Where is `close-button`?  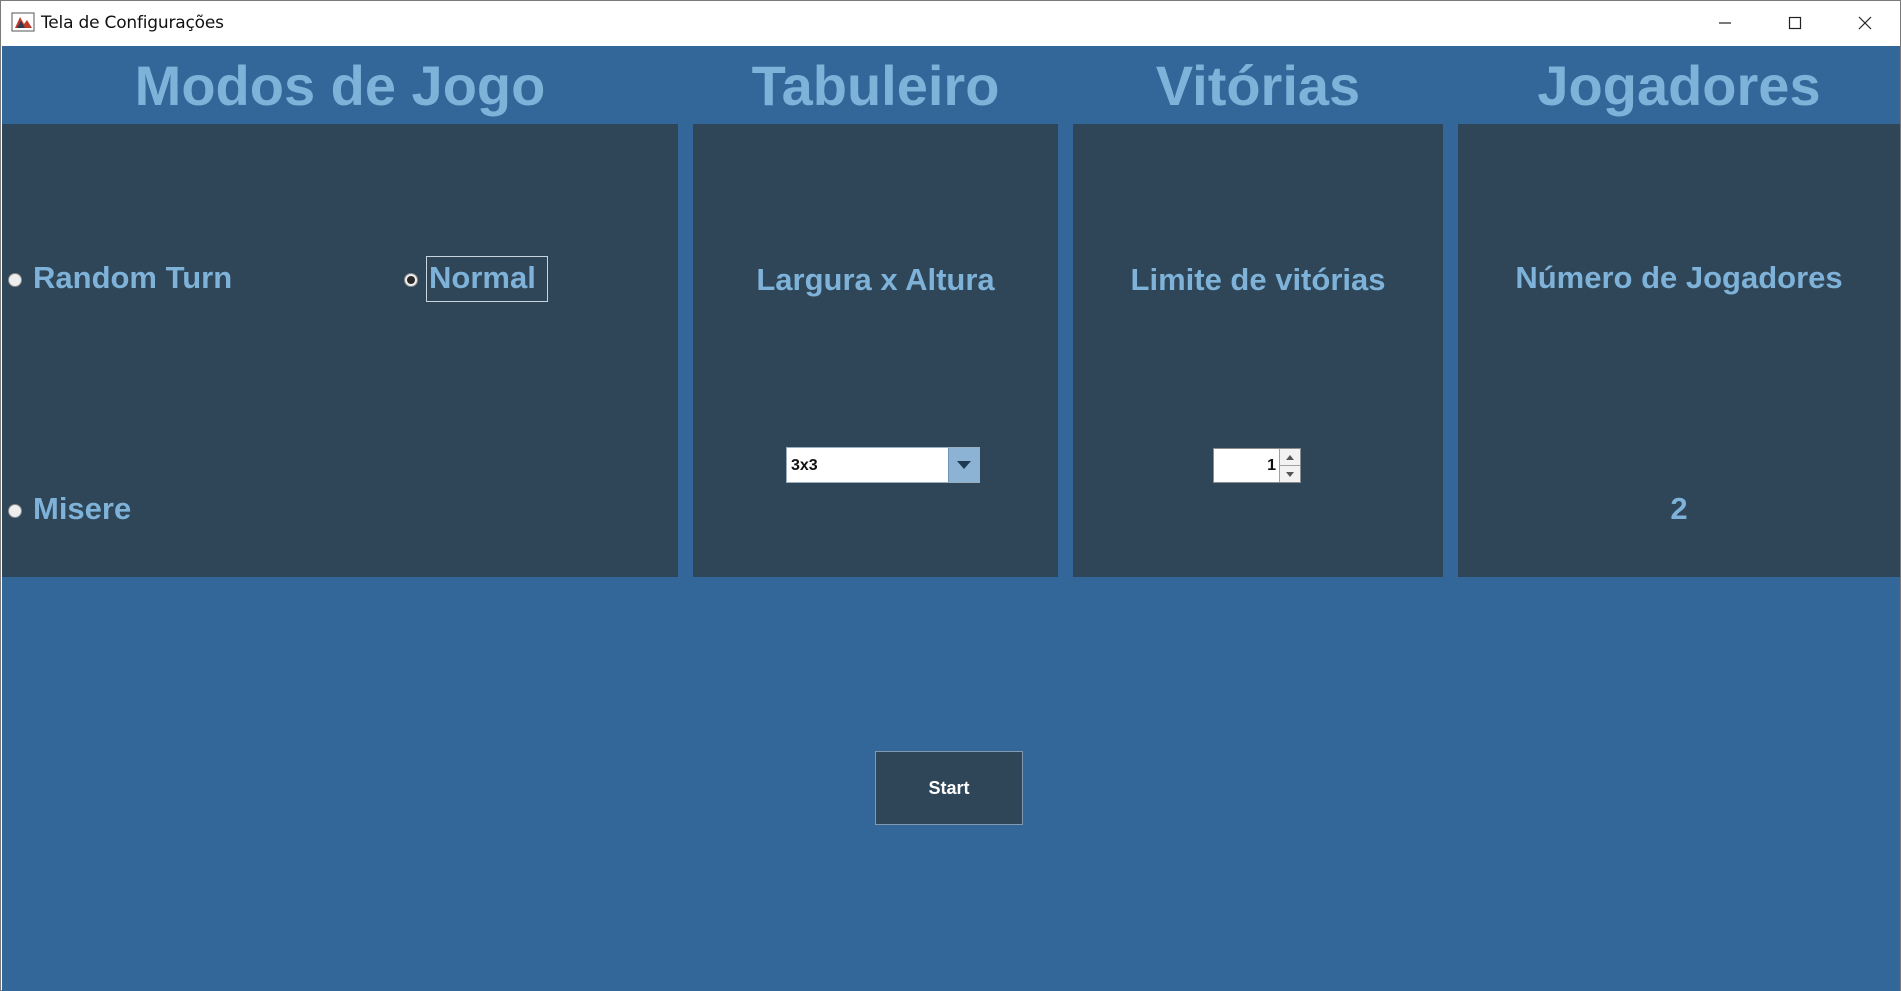 close-button is located at coordinates (1865, 23).